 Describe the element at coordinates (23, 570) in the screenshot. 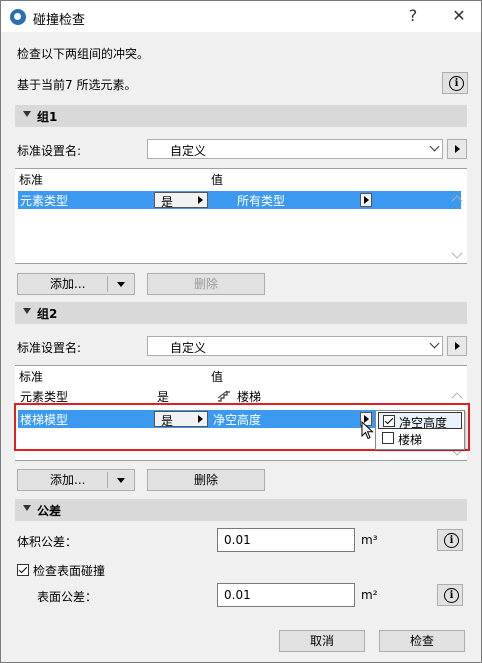

I see `surface-check-checkbox` at that location.